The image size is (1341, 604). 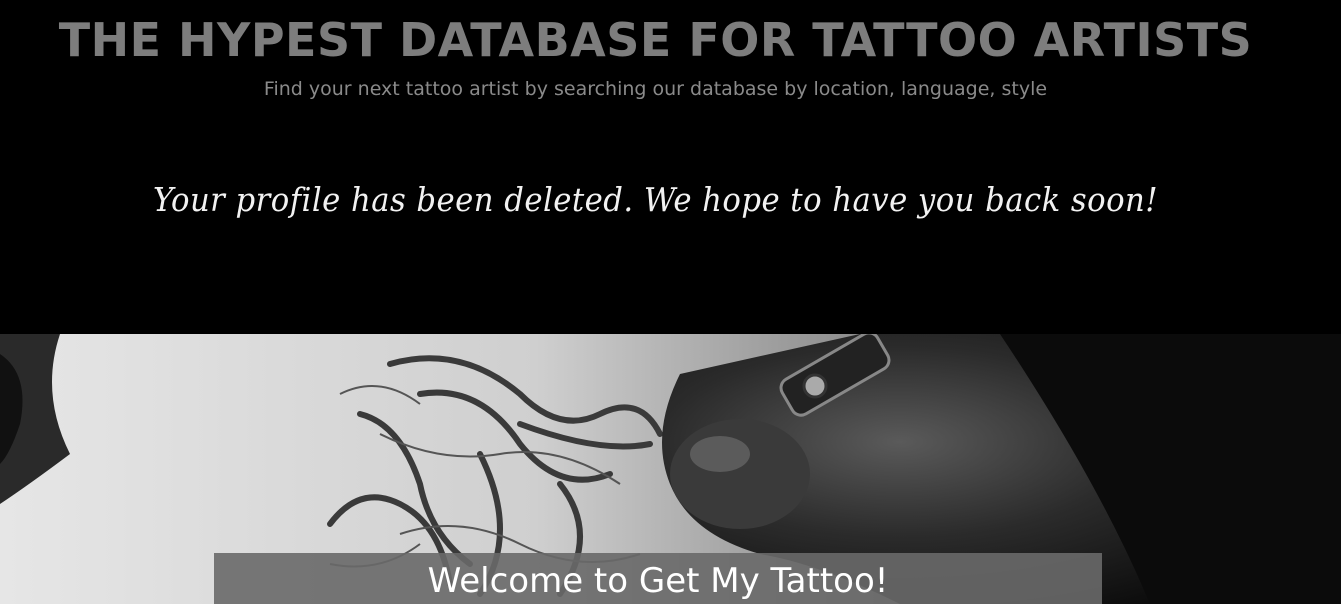 I want to click on welcome-banner: Welcome to Get My Tattoo!, so click(x=658, y=578).